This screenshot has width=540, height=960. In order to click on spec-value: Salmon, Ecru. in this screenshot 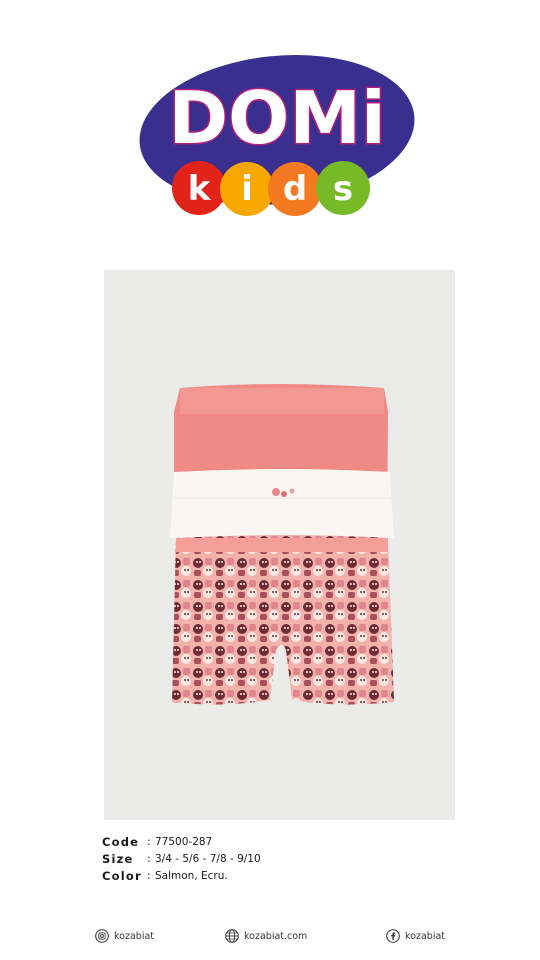, I will do `click(191, 875)`.